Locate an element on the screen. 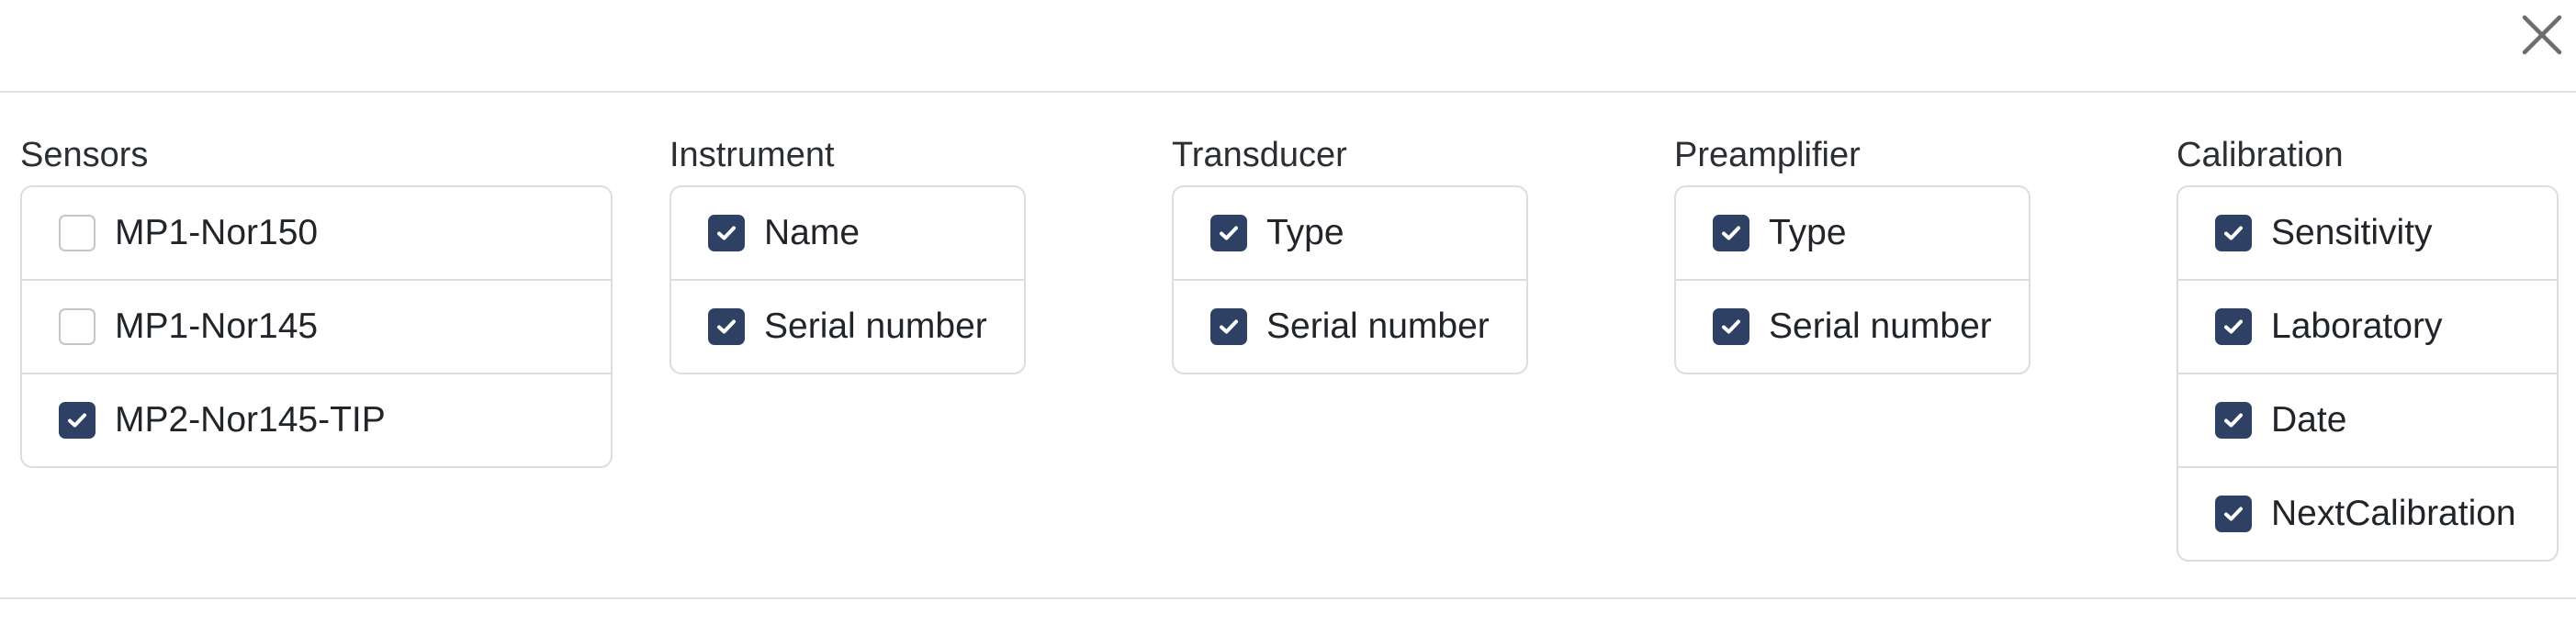  list-item: Date is located at coordinates (2367, 419).